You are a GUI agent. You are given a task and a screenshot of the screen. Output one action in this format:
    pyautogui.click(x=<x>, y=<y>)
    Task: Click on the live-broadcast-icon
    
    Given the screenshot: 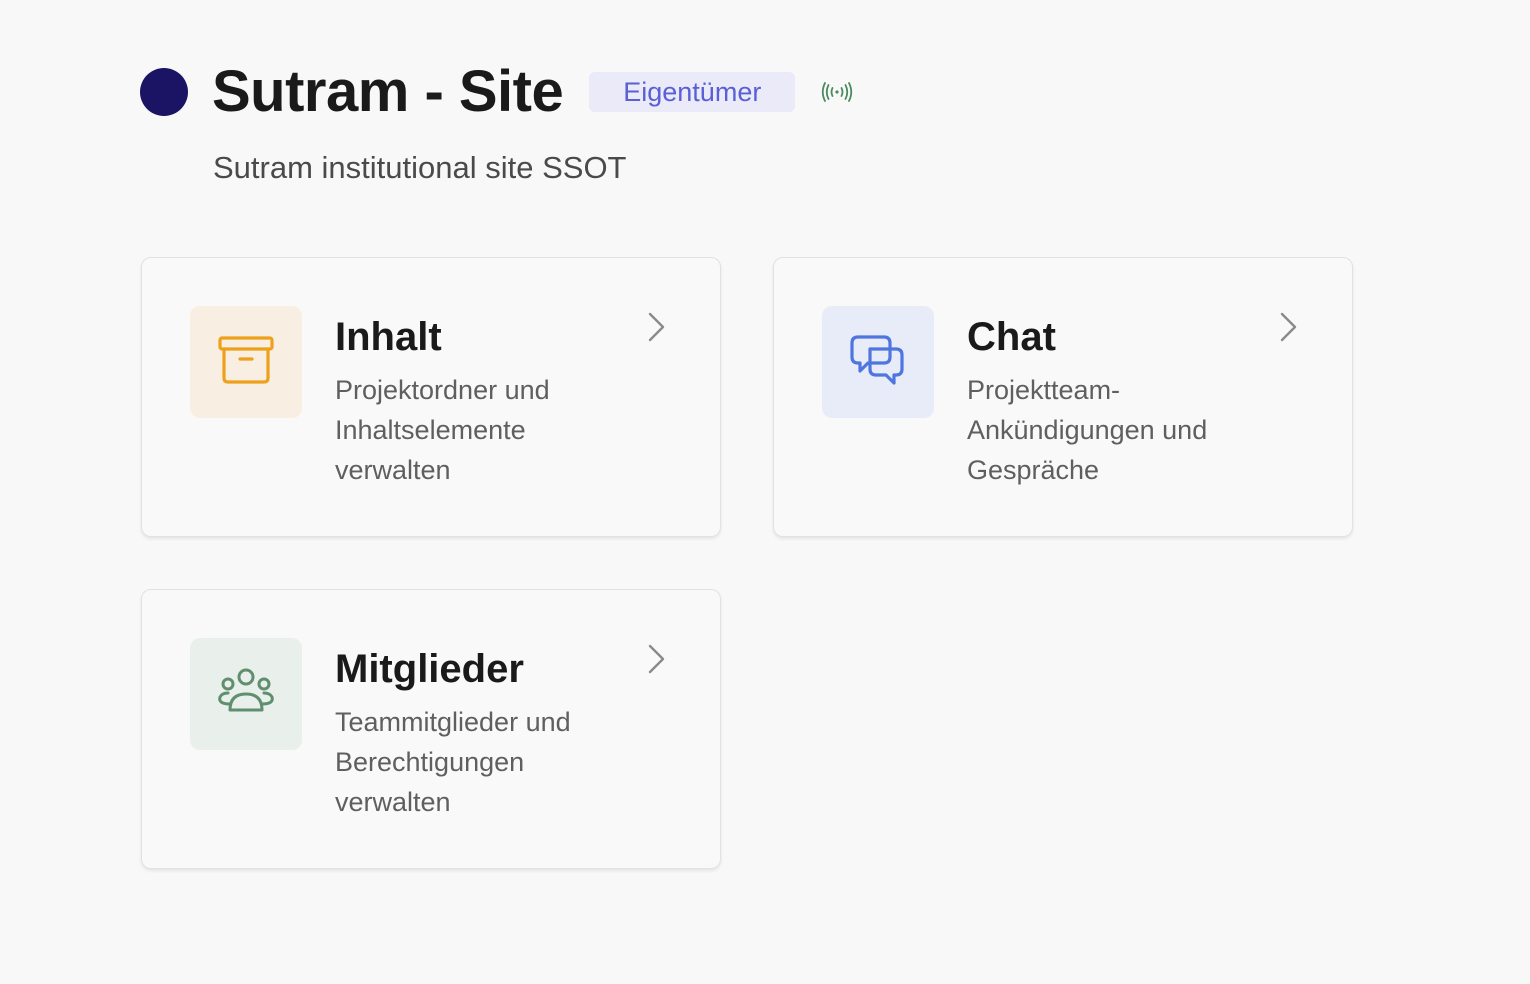 What is the action you would take?
    pyautogui.click(x=837, y=92)
    